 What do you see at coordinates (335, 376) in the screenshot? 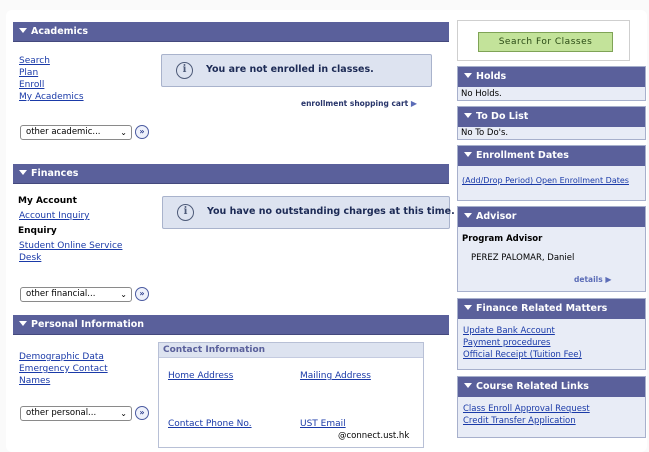
I see `mailing-address-link: Mailing Address` at bounding box center [335, 376].